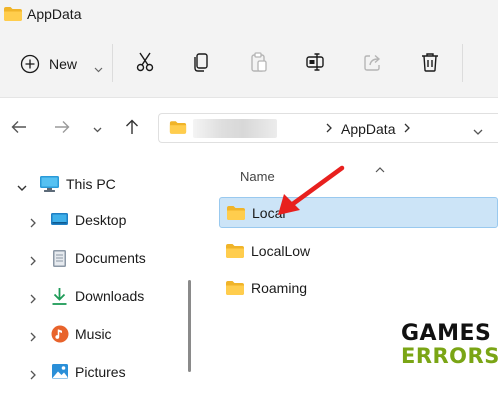  I want to click on back-button, so click(19, 129).